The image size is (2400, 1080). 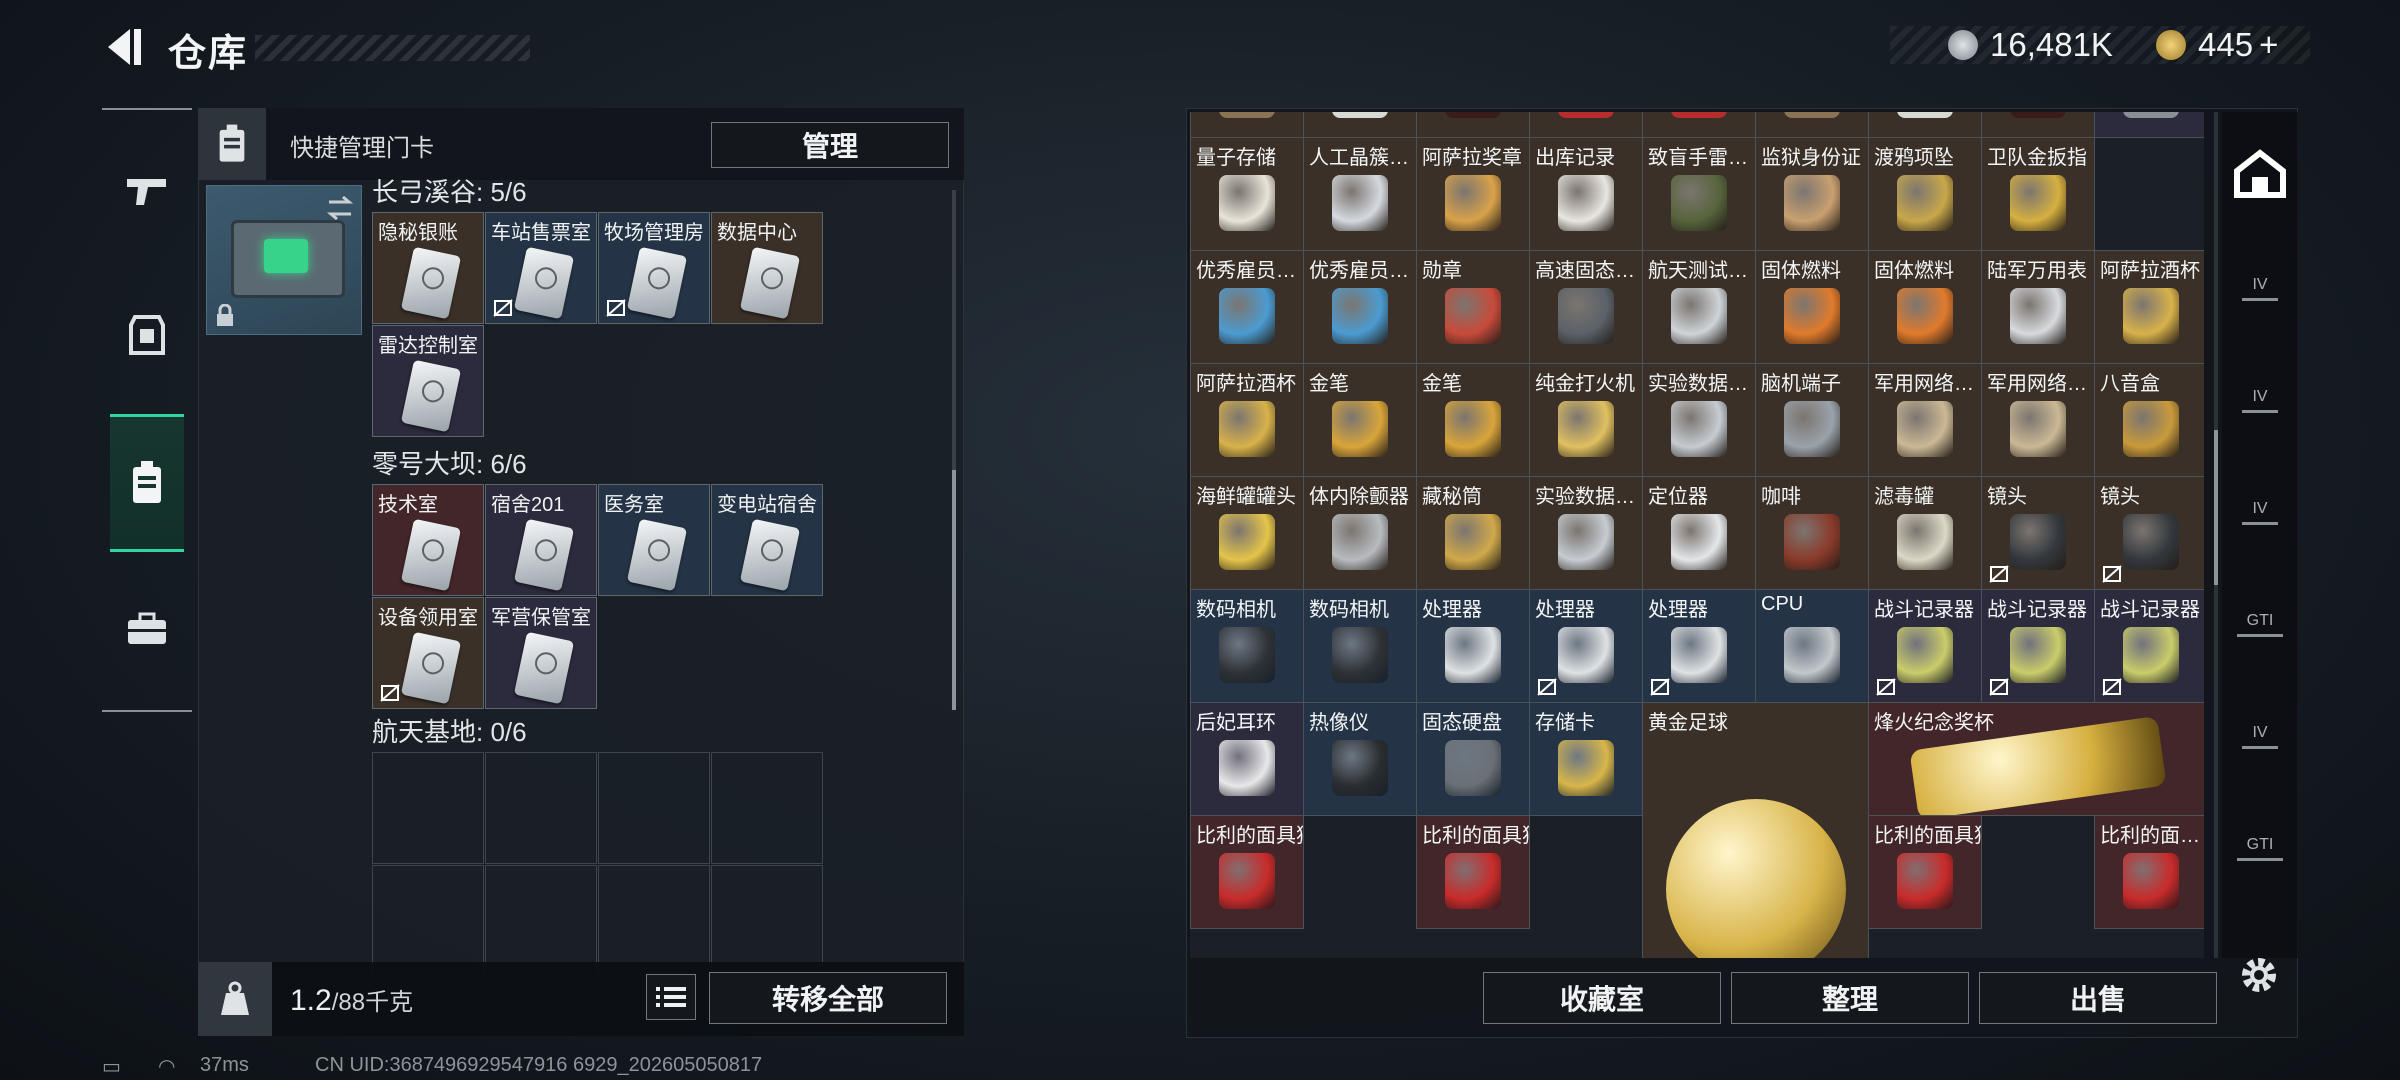 What do you see at coordinates (1699, 533) in the screenshot?
I see `item-cell: 定位器` at bounding box center [1699, 533].